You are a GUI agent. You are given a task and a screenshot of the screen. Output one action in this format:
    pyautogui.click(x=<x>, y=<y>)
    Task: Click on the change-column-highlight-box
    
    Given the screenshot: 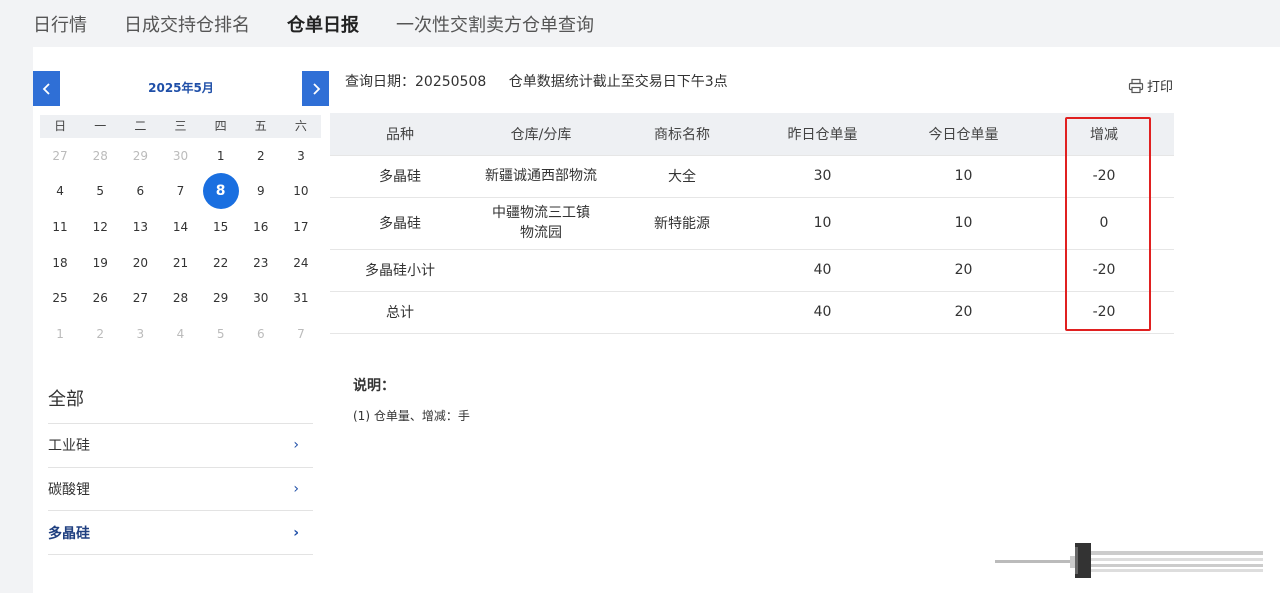 What is the action you would take?
    pyautogui.click(x=1108, y=224)
    